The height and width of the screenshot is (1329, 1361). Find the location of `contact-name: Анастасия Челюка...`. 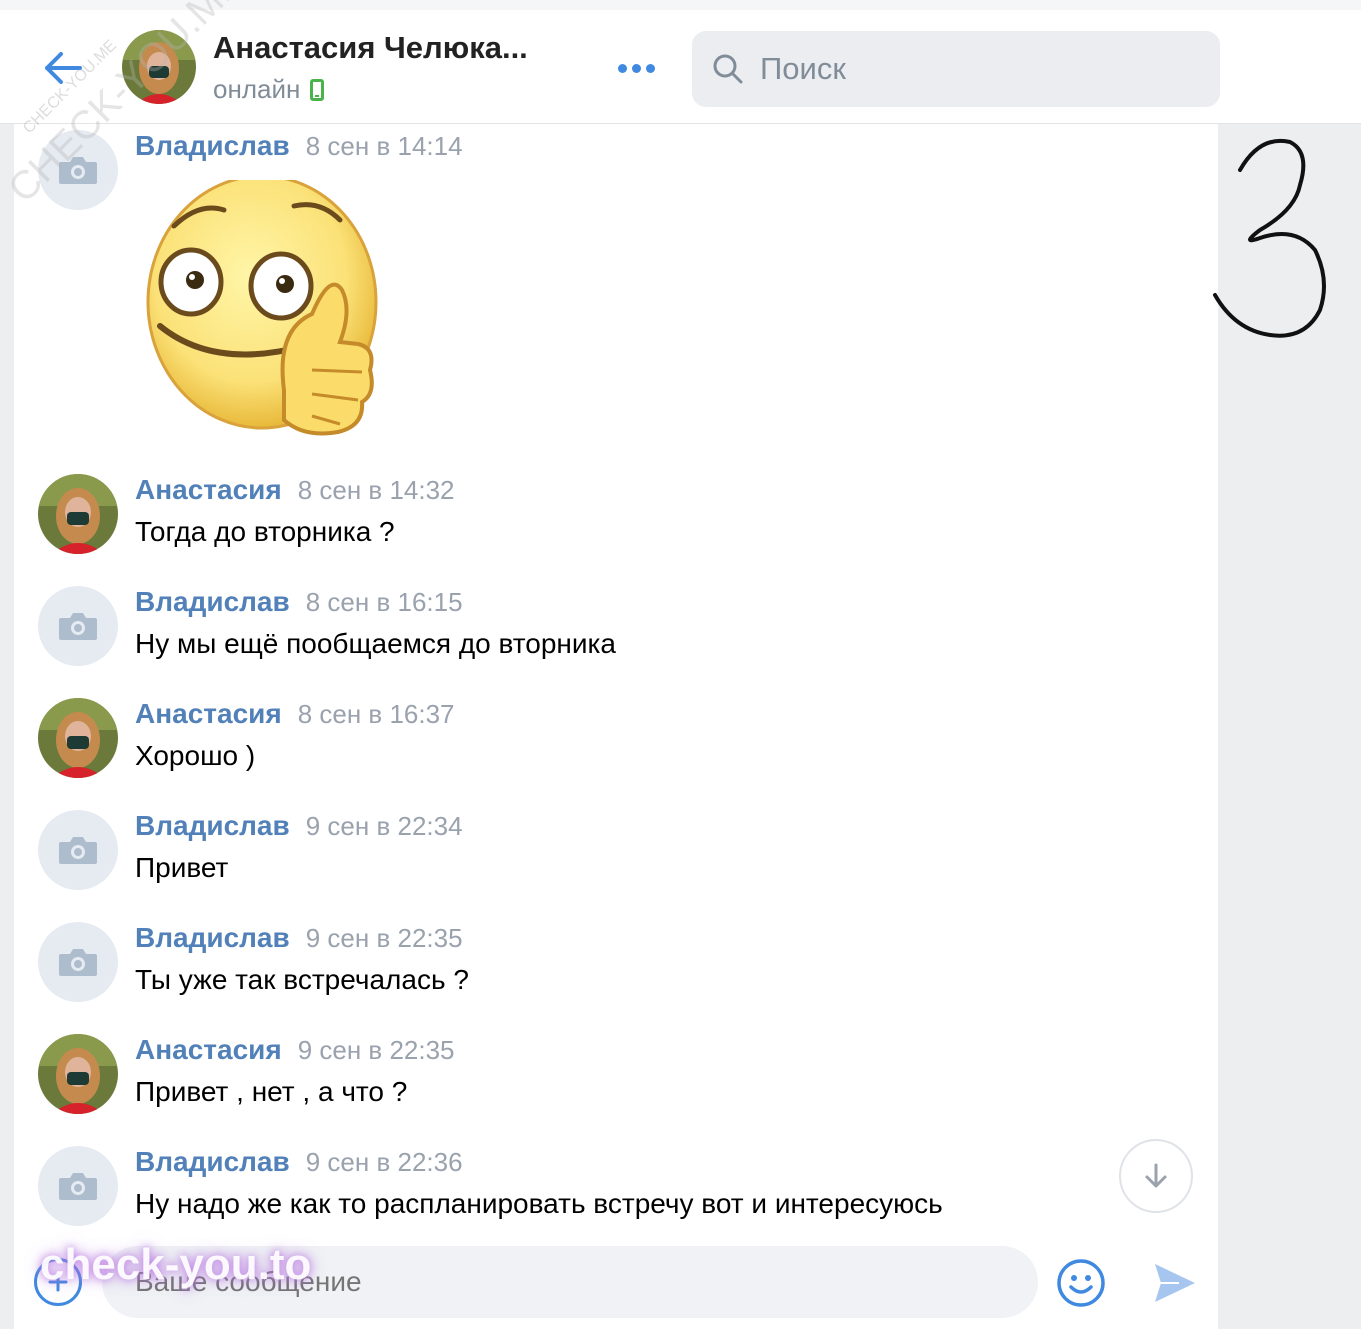

contact-name: Анастасия Челюка... is located at coordinates (398, 48).